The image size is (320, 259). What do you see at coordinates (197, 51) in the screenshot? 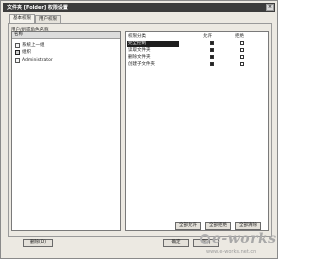
I see `permission-row: 读取文件夹` at bounding box center [197, 51].